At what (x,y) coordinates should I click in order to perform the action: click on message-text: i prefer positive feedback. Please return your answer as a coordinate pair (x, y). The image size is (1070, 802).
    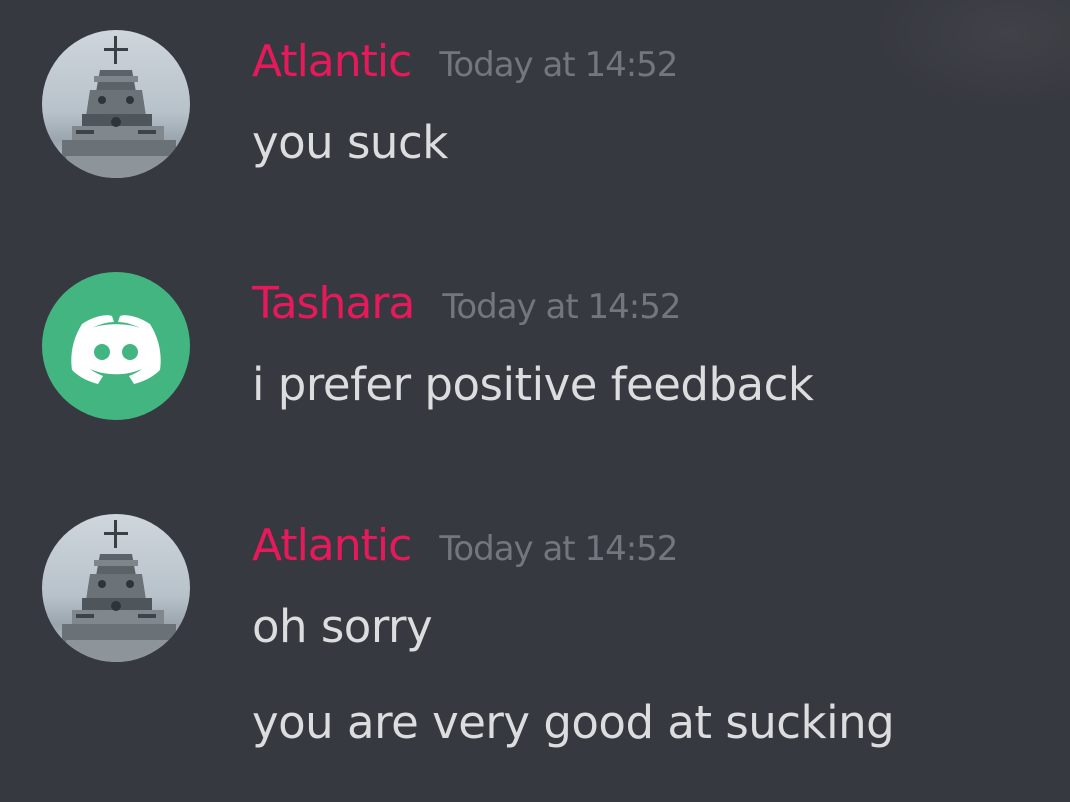
    Looking at the image, I should click on (533, 384).